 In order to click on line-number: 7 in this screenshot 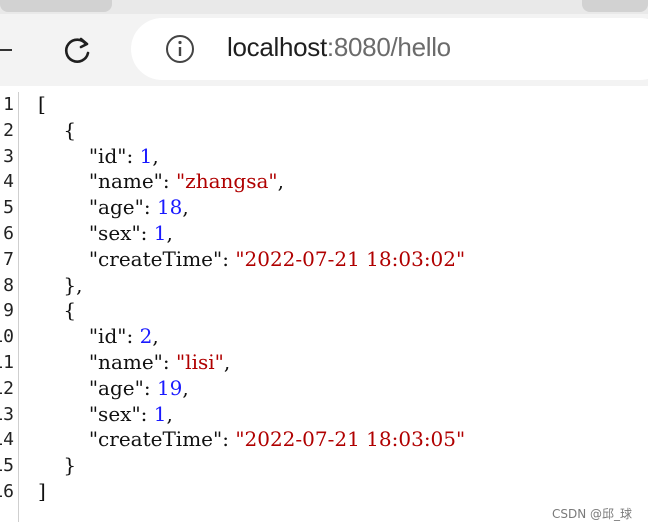, I will do `click(8, 259)`.